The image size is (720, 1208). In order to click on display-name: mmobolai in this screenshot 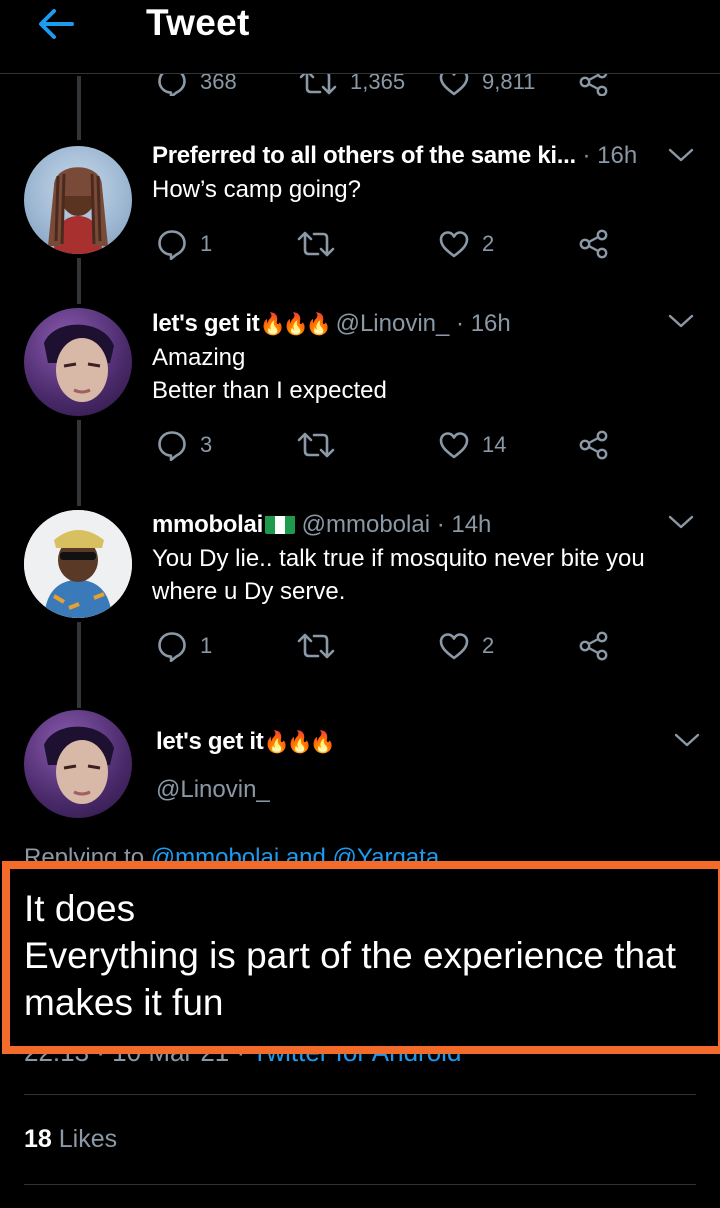, I will do `click(207, 524)`.